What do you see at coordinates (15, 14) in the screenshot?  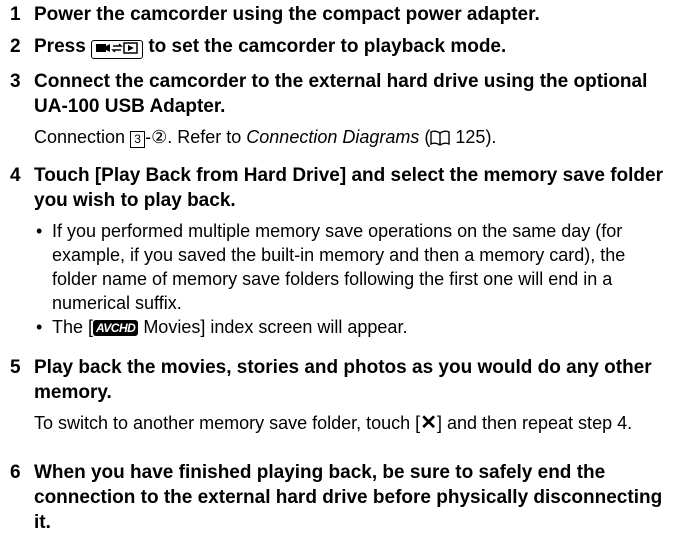 I see `step-number: 1` at bounding box center [15, 14].